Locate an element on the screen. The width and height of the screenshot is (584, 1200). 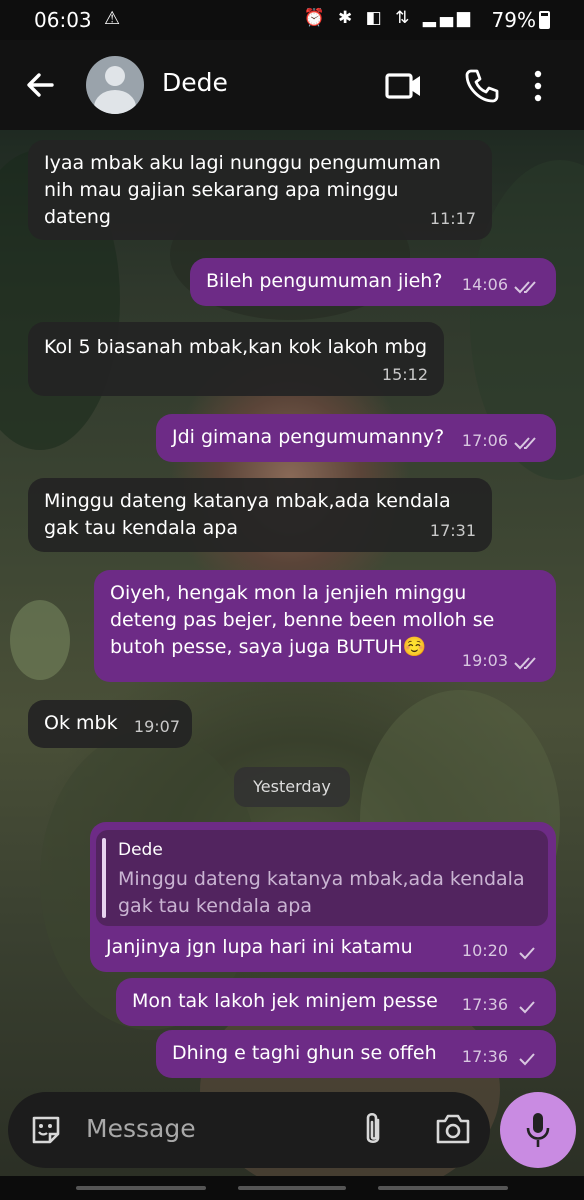
nav-home is located at coordinates (292, 1188).